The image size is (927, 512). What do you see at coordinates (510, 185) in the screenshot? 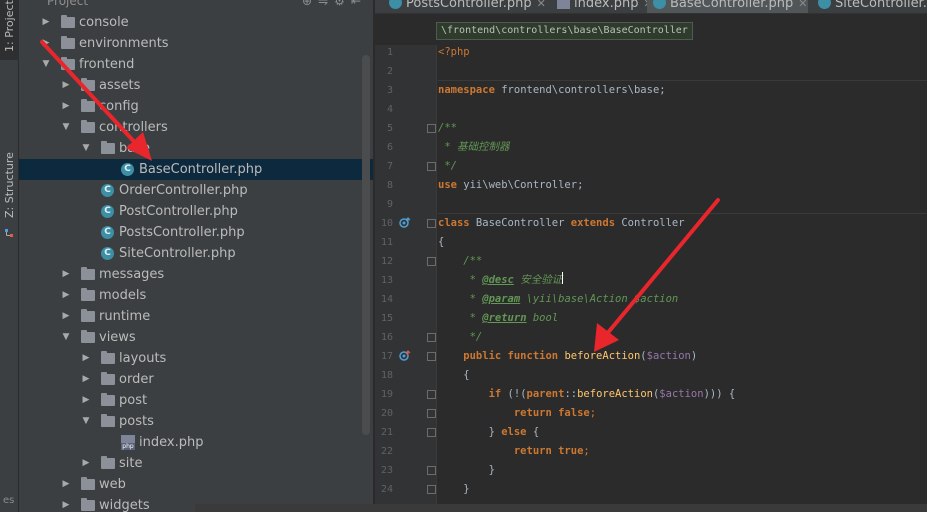
I see `code-line: use yii\web\Controller;` at bounding box center [510, 185].